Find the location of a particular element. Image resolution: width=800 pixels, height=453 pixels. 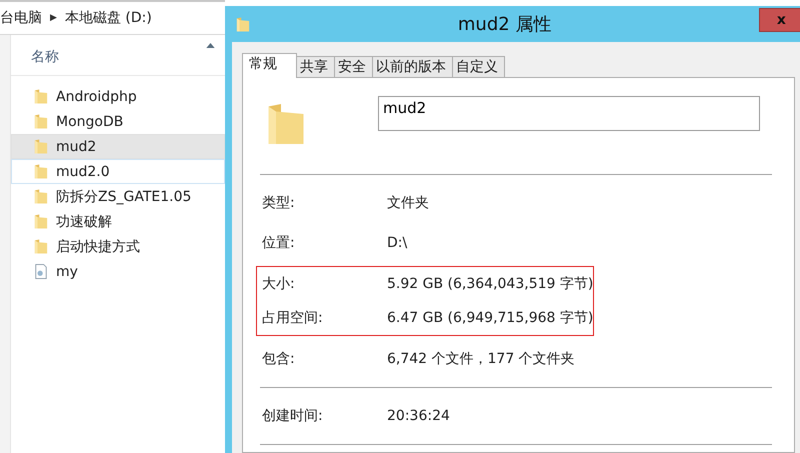

breadcrumb-item: 台电脑 is located at coordinates (21, 18).